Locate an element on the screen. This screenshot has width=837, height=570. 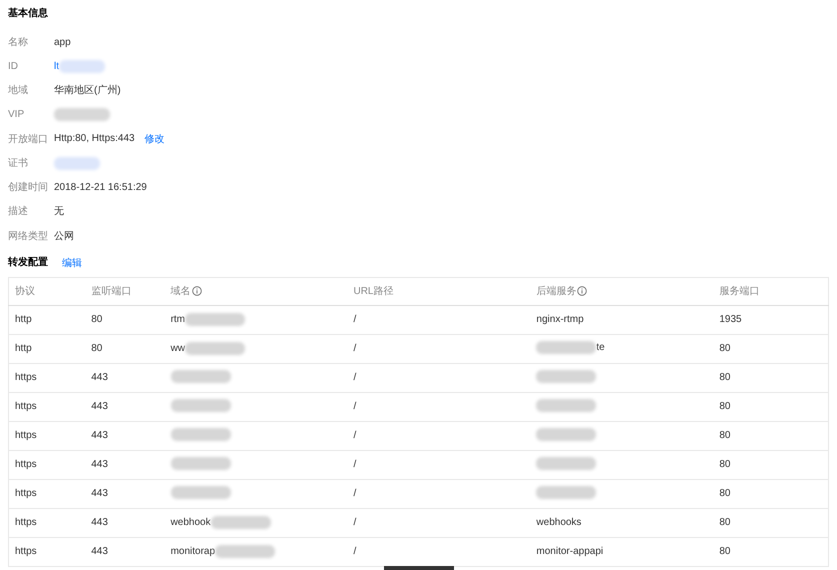
column-header: 监听端口 is located at coordinates (111, 291).